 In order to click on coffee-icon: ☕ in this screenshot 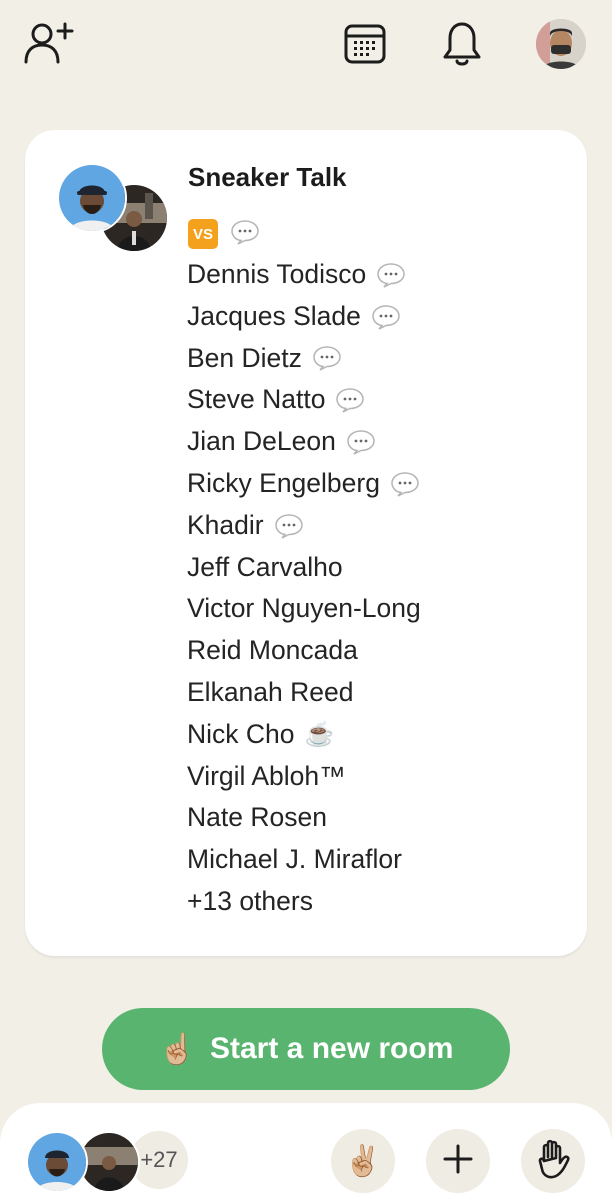, I will do `click(319, 734)`.